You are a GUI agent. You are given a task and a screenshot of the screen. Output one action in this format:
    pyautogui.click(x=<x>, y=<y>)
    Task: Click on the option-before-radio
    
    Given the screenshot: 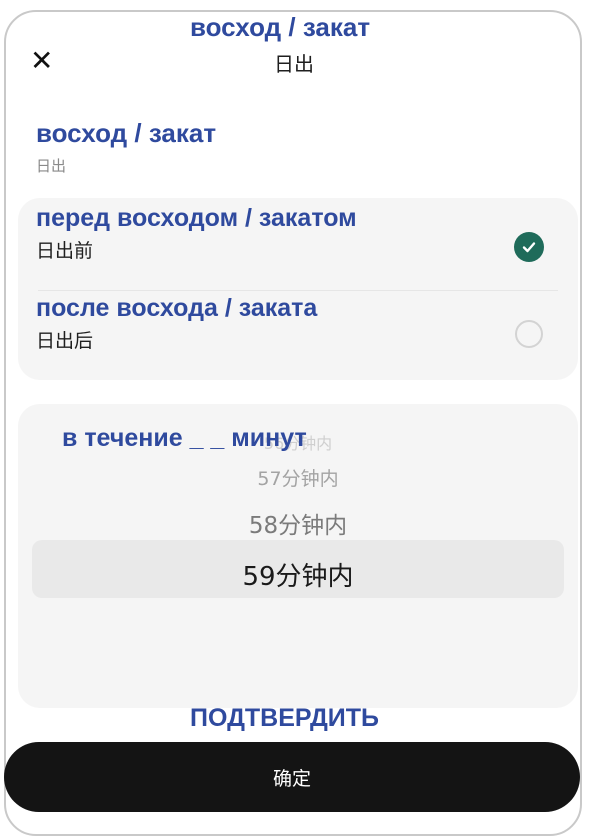 What is the action you would take?
    pyautogui.click(x=529, y=247)
    